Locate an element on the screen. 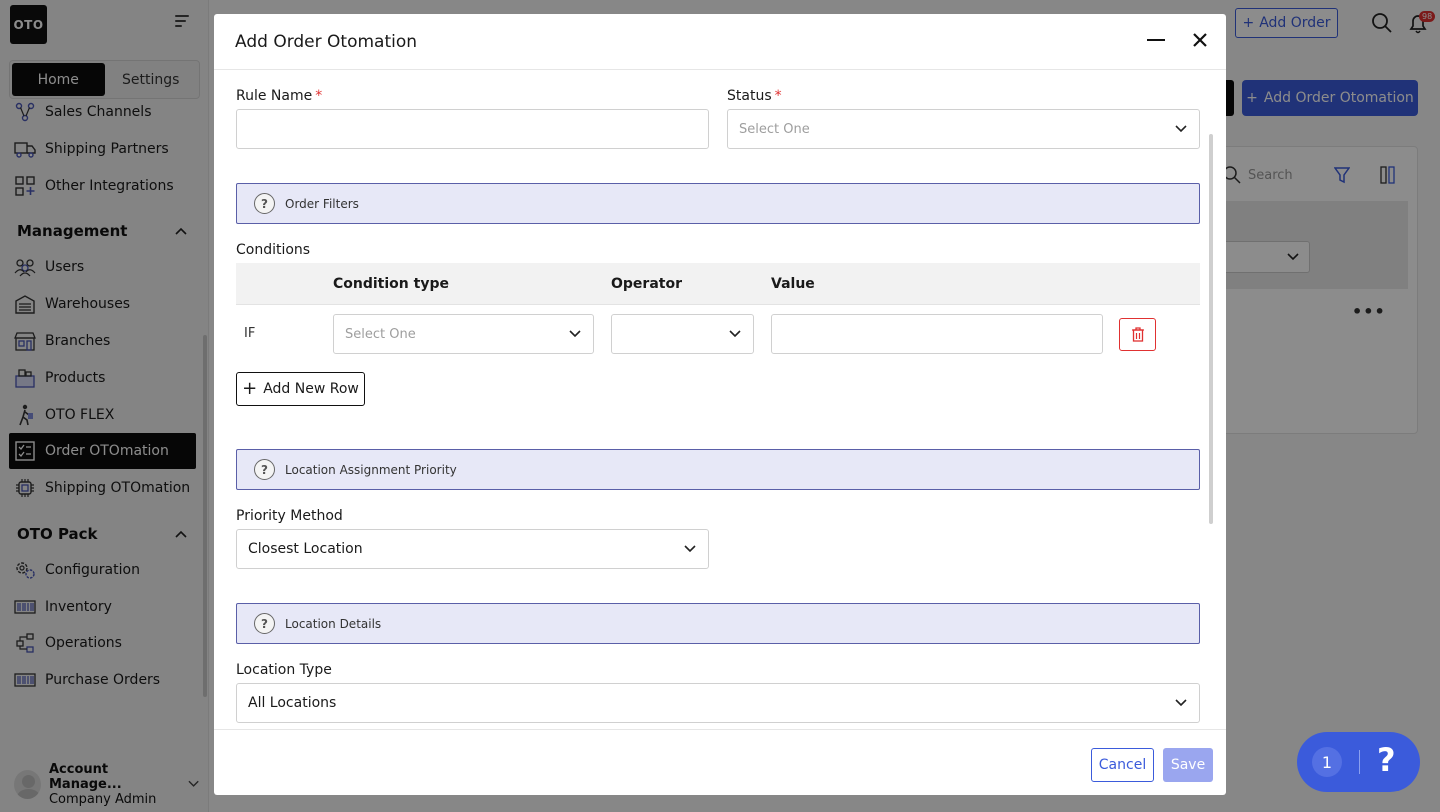 This screenshot has height=812, width=1440. location-type-label: Location Type is located at coordinates (284, 670).